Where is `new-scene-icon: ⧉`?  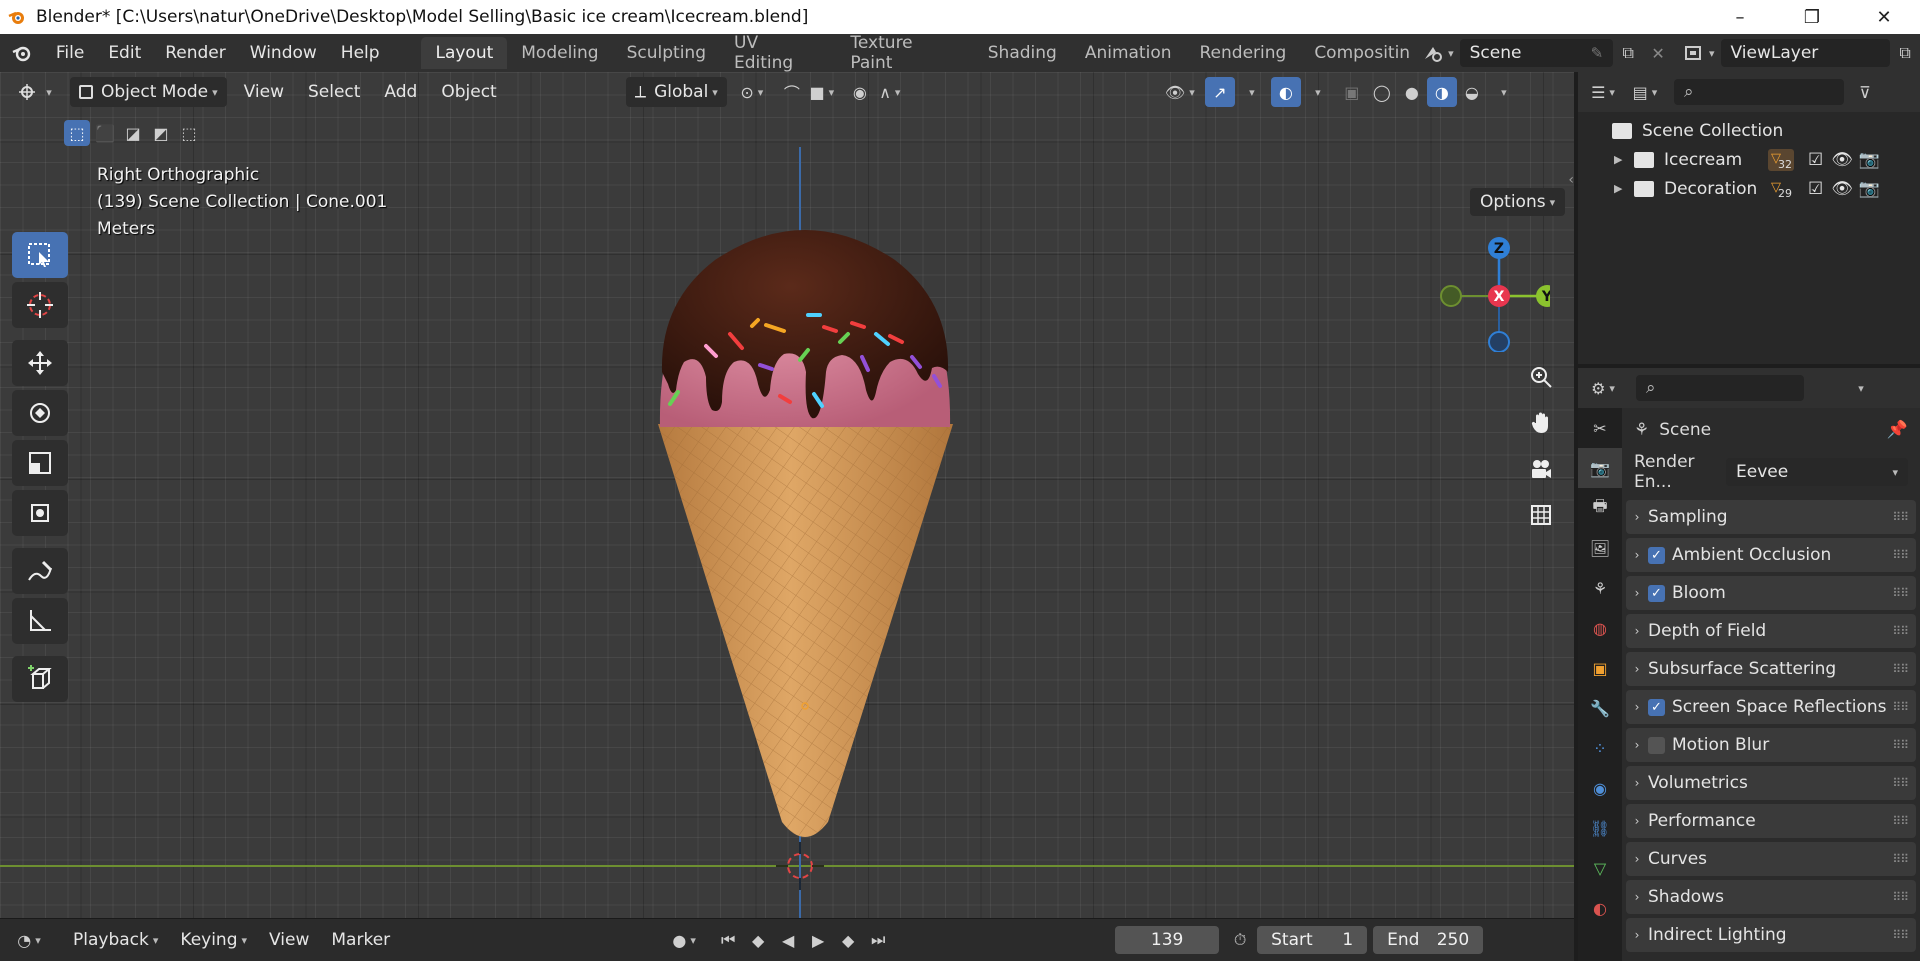
new-scene-icon: ⧉ is located at coordinates (1628, 53).